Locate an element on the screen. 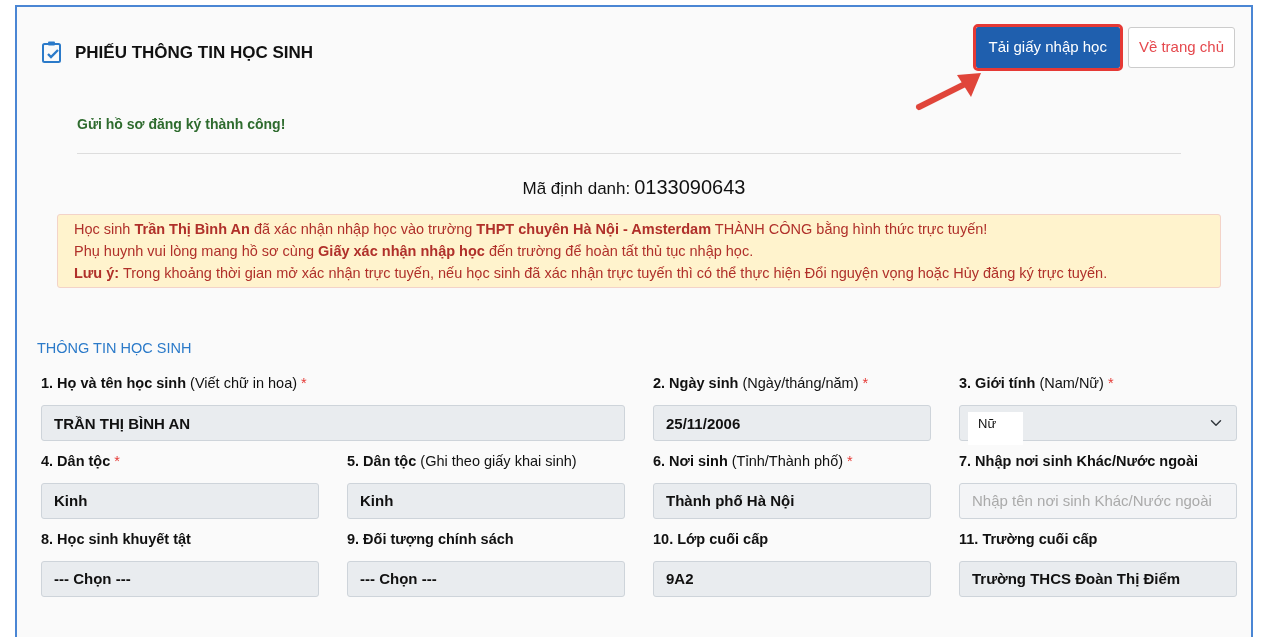 The height and width of the screenshot is (637, 1268). field-label: 7. Nhập nơi sinh Khác/Nước ngoài is located at coordinates (1079, 461).